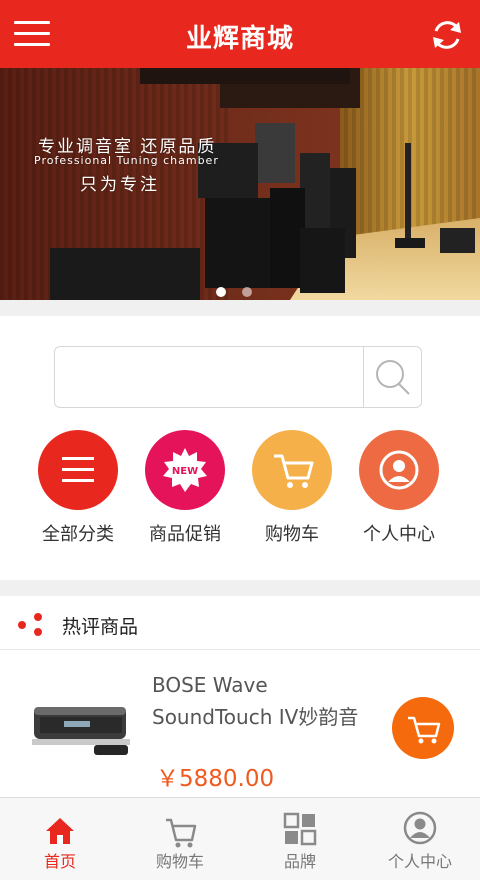 The image size is (480, 880). I want to click on shortcut-profile: 个人中心, so click(399, 488).